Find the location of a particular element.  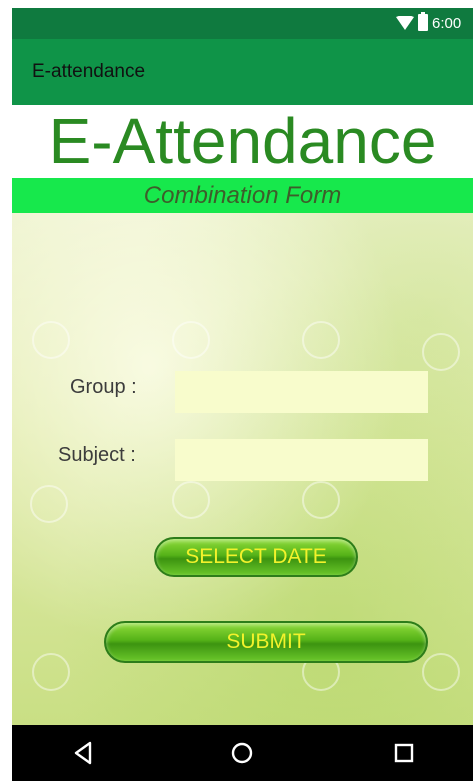

navigation-bar is located at coordinates (242, 753).